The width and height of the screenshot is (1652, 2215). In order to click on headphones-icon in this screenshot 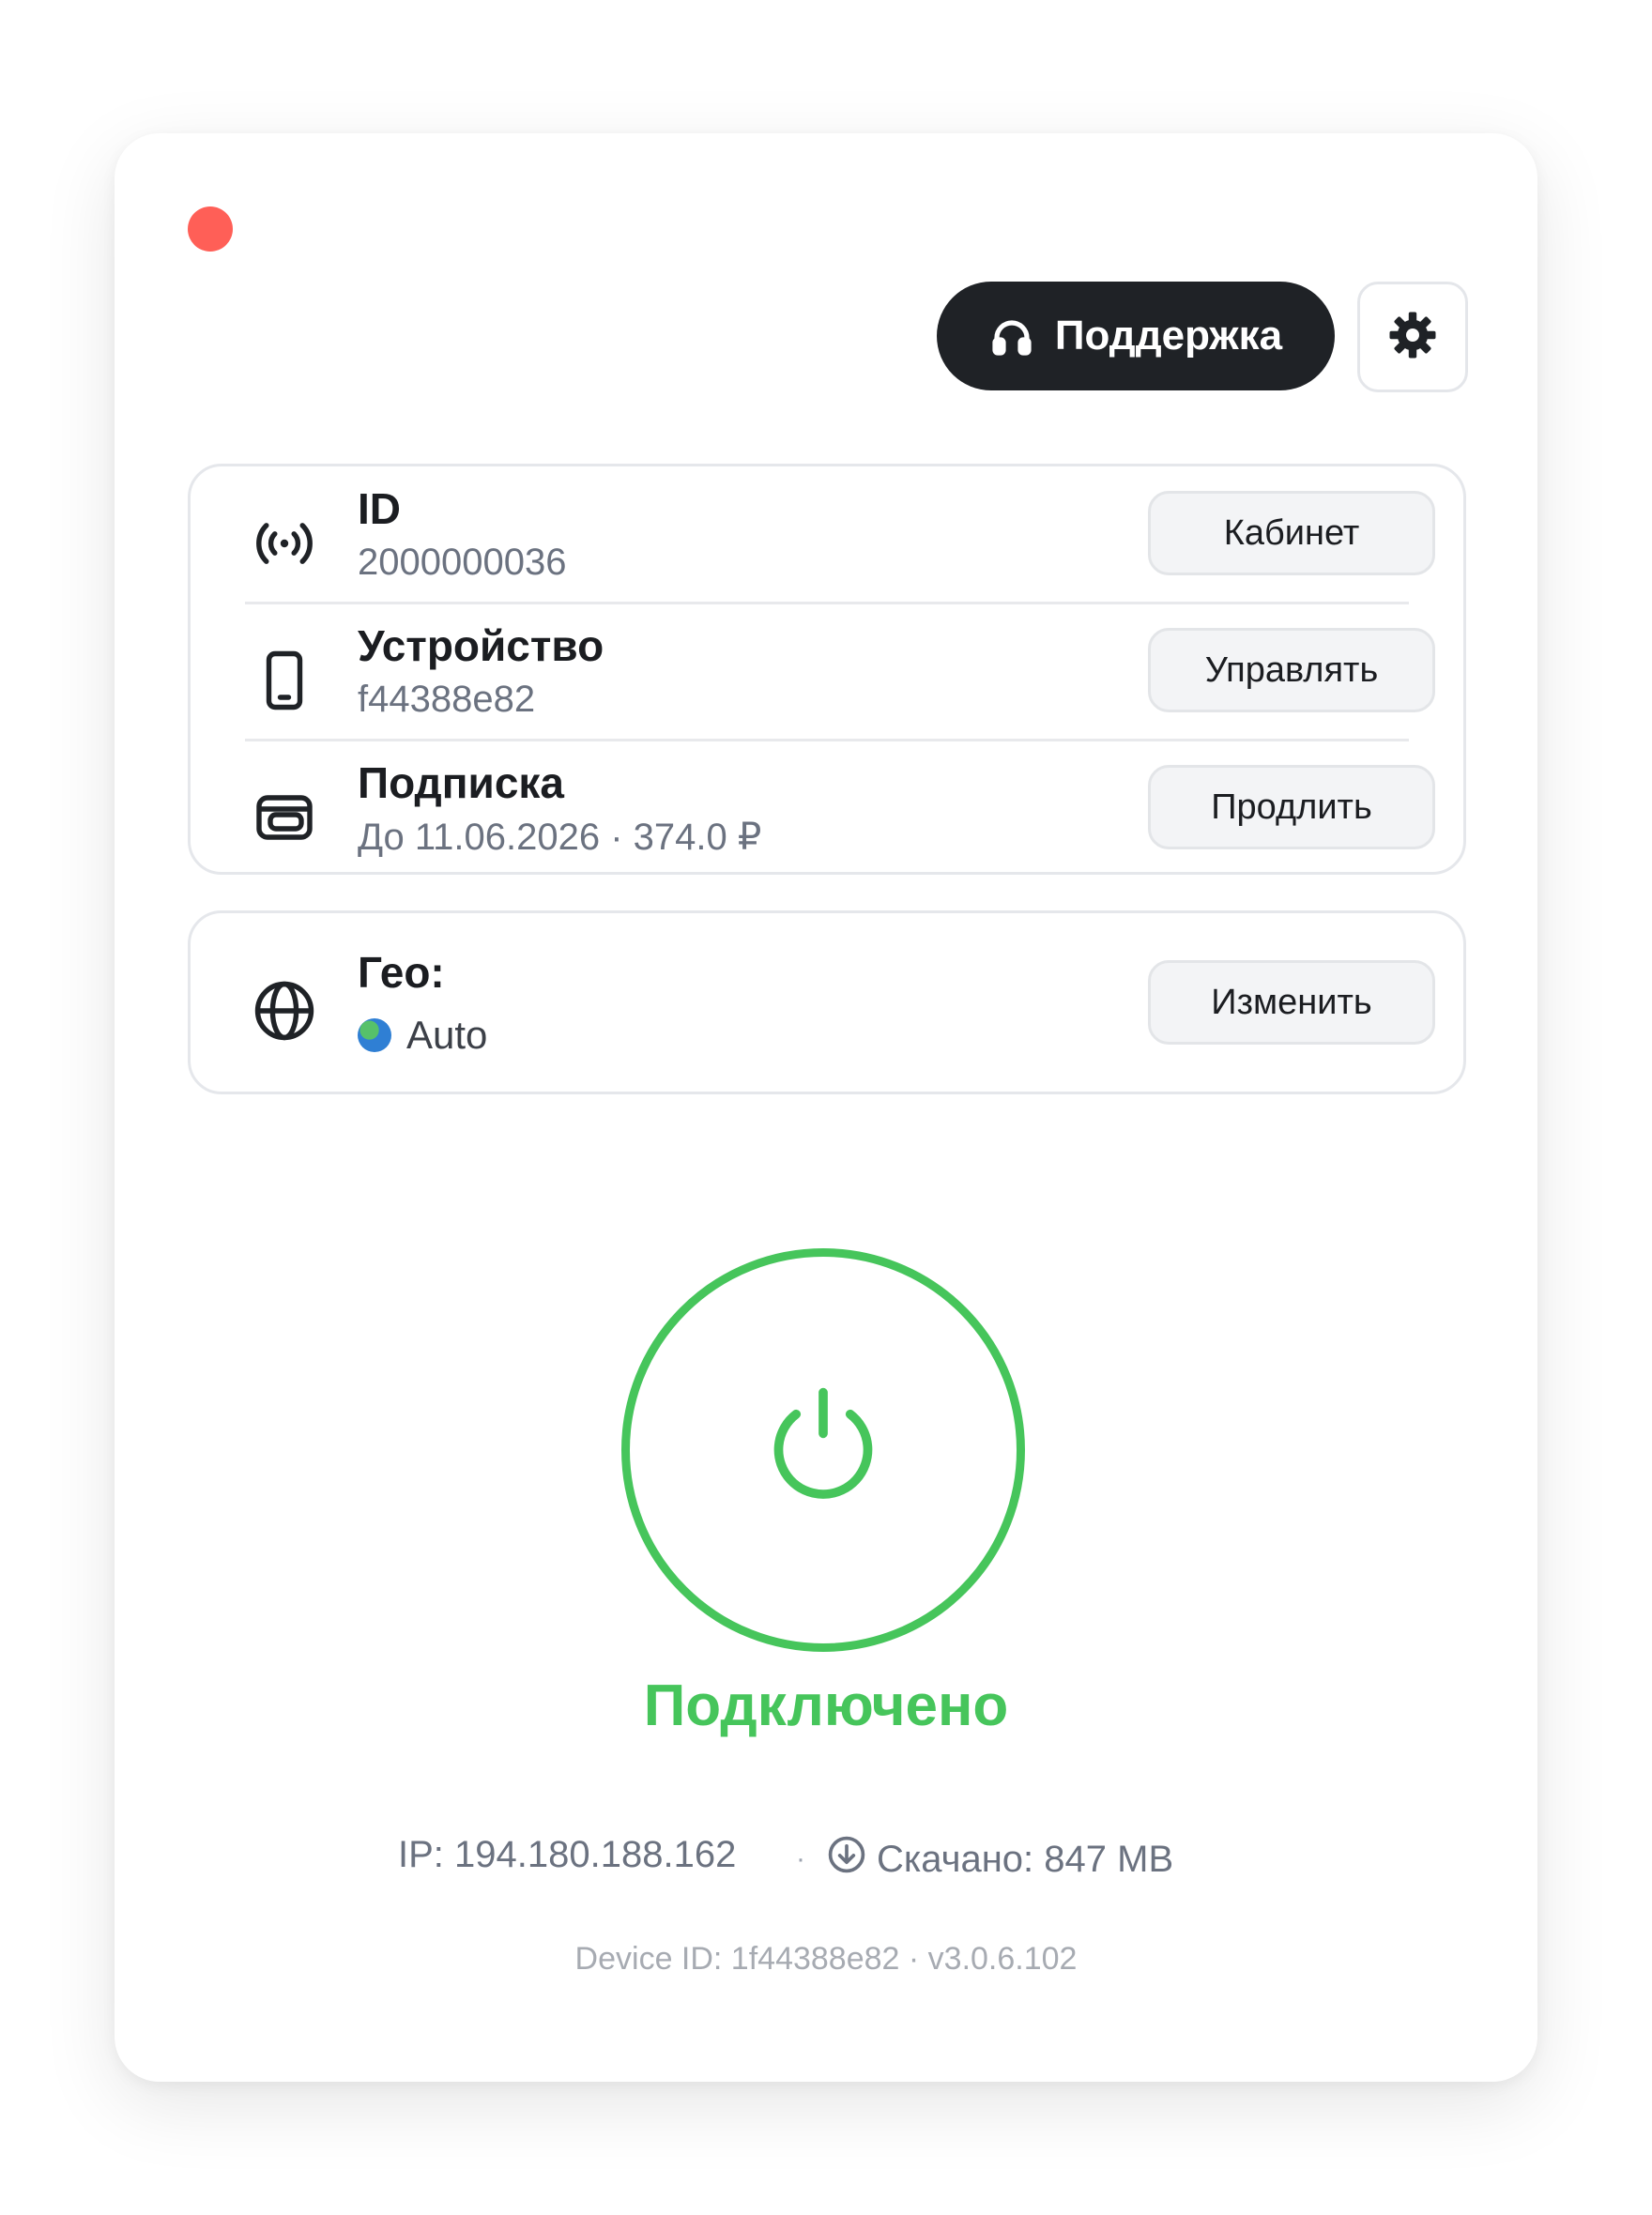, I will do `click(1011, 336)`.